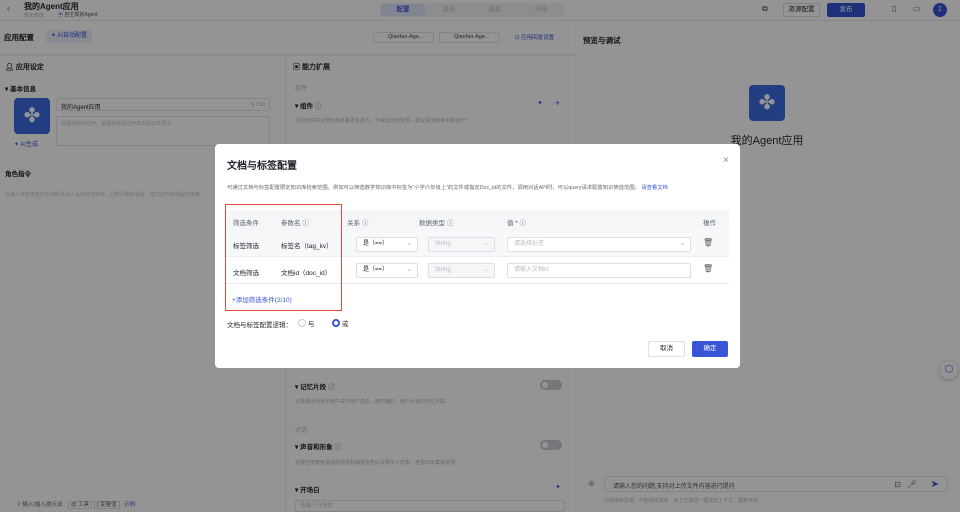 The image size is (960, 512). Describe the element at coordinates (654, 188) in the screenshot. I see `doc-link: 请查看文档` at that location.